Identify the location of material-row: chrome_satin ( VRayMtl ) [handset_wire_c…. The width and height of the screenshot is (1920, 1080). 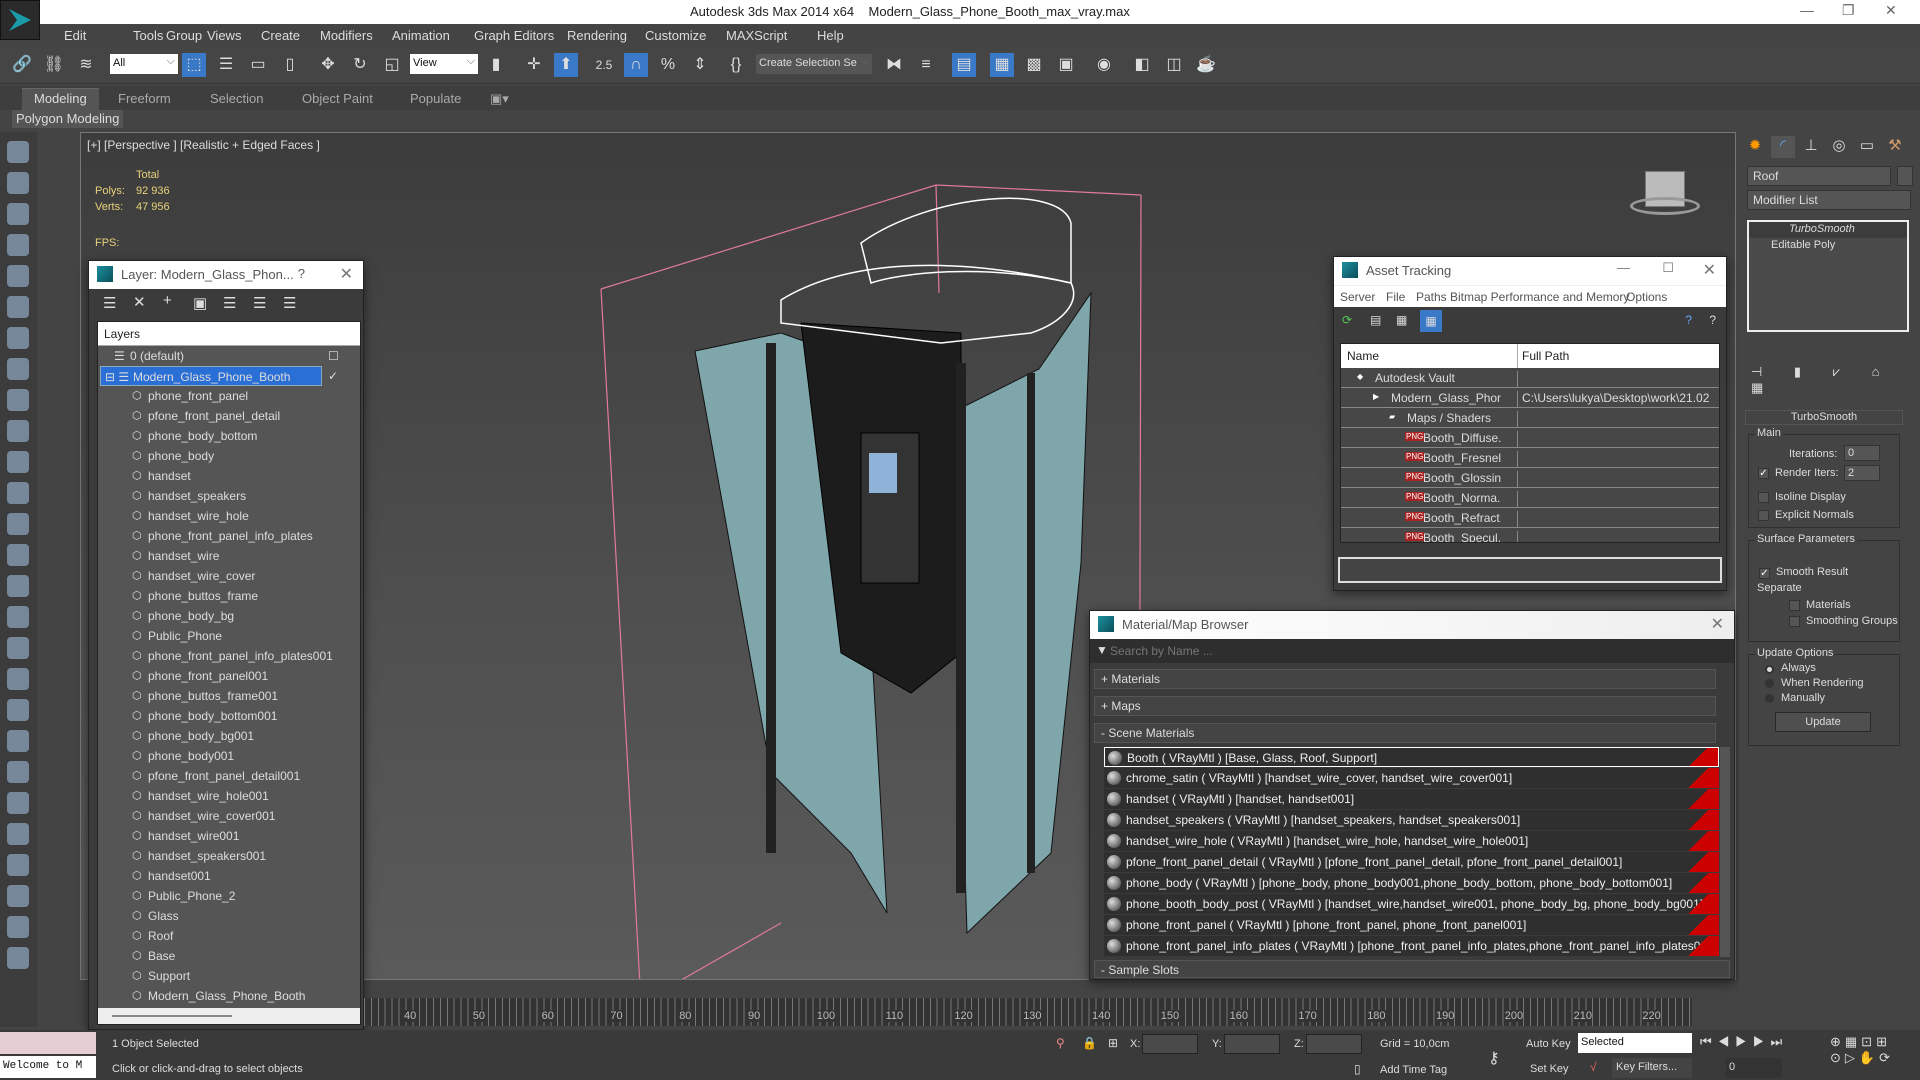
(1411, 778).